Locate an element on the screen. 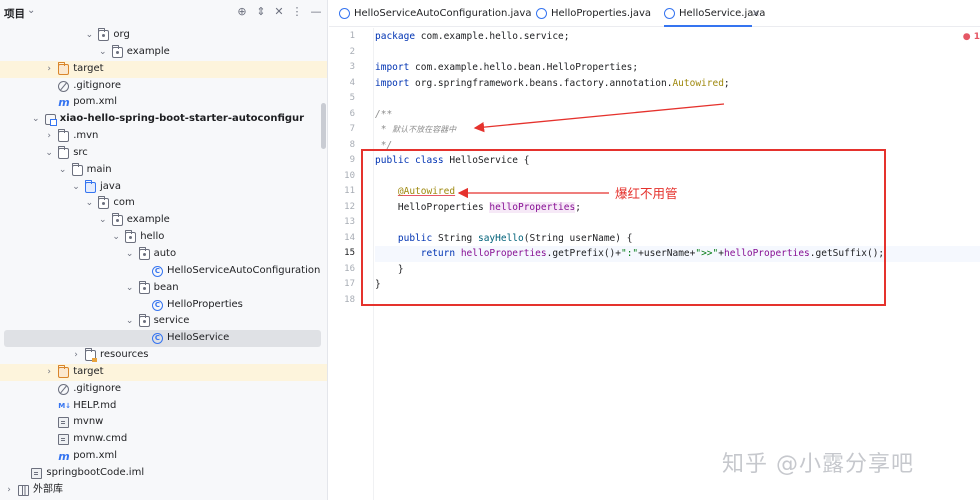 This screenshot has height=500, width=980. close-icon: × is located at coordinates (756, 13).